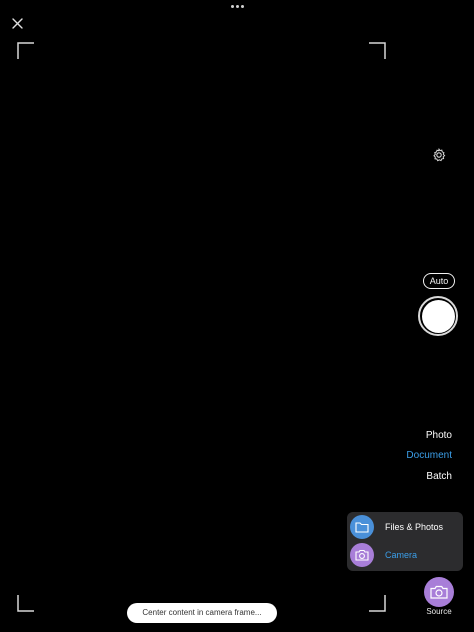 The height and width of the screenshot is (632, 474). I want to click on close-icon, so click(17, 23).